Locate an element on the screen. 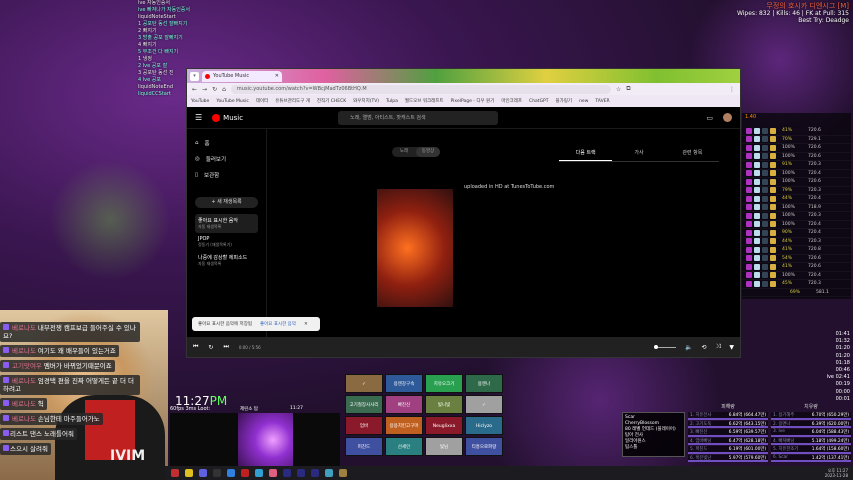 The height and width of the screenshot is (480, 853). extensions-icon: ⧉ is located at coordinates (628, 89).